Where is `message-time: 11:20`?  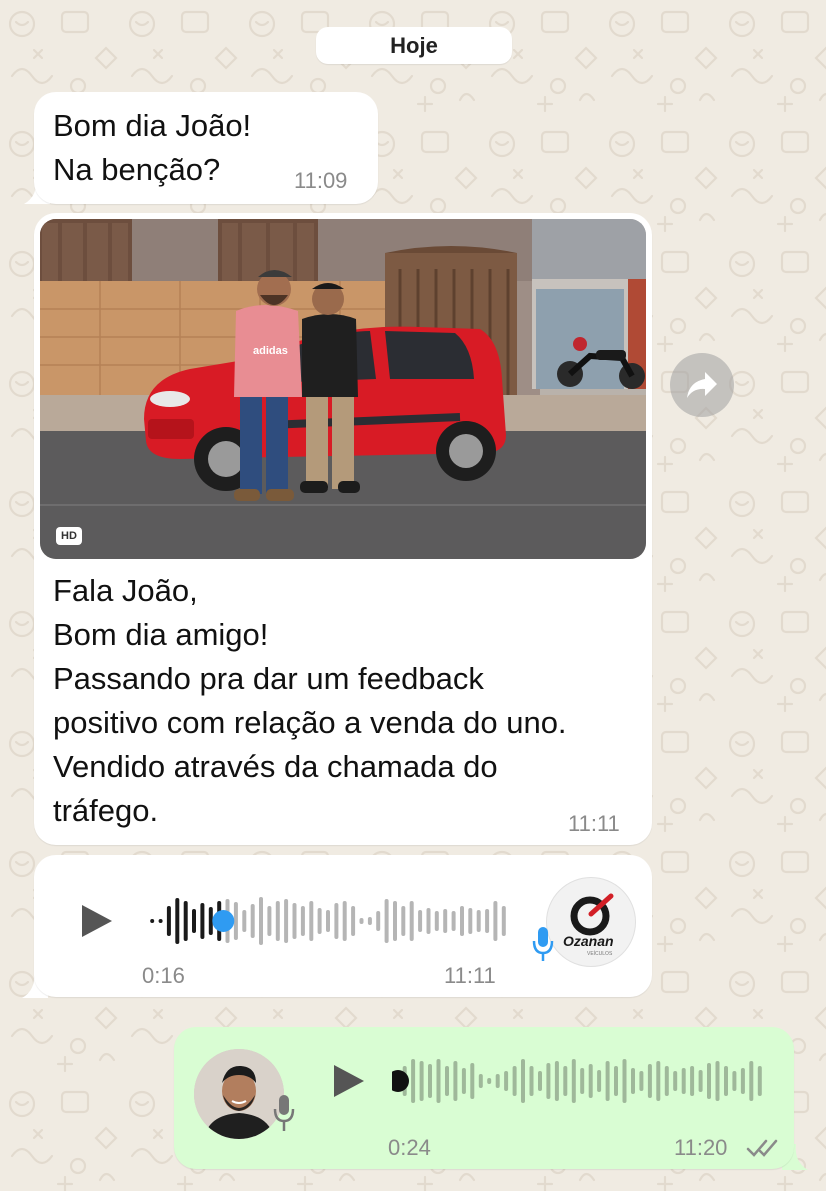 message-time: 11:20 is located at coordinates (701, 1147).